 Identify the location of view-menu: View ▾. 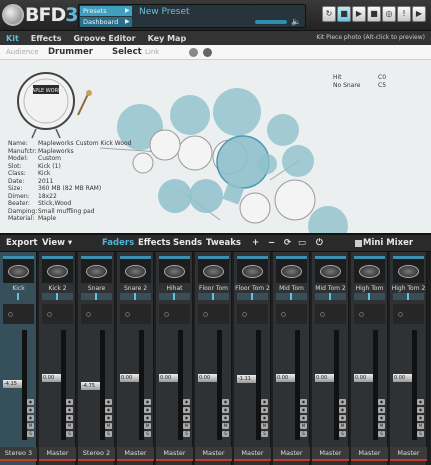
(57, 243).